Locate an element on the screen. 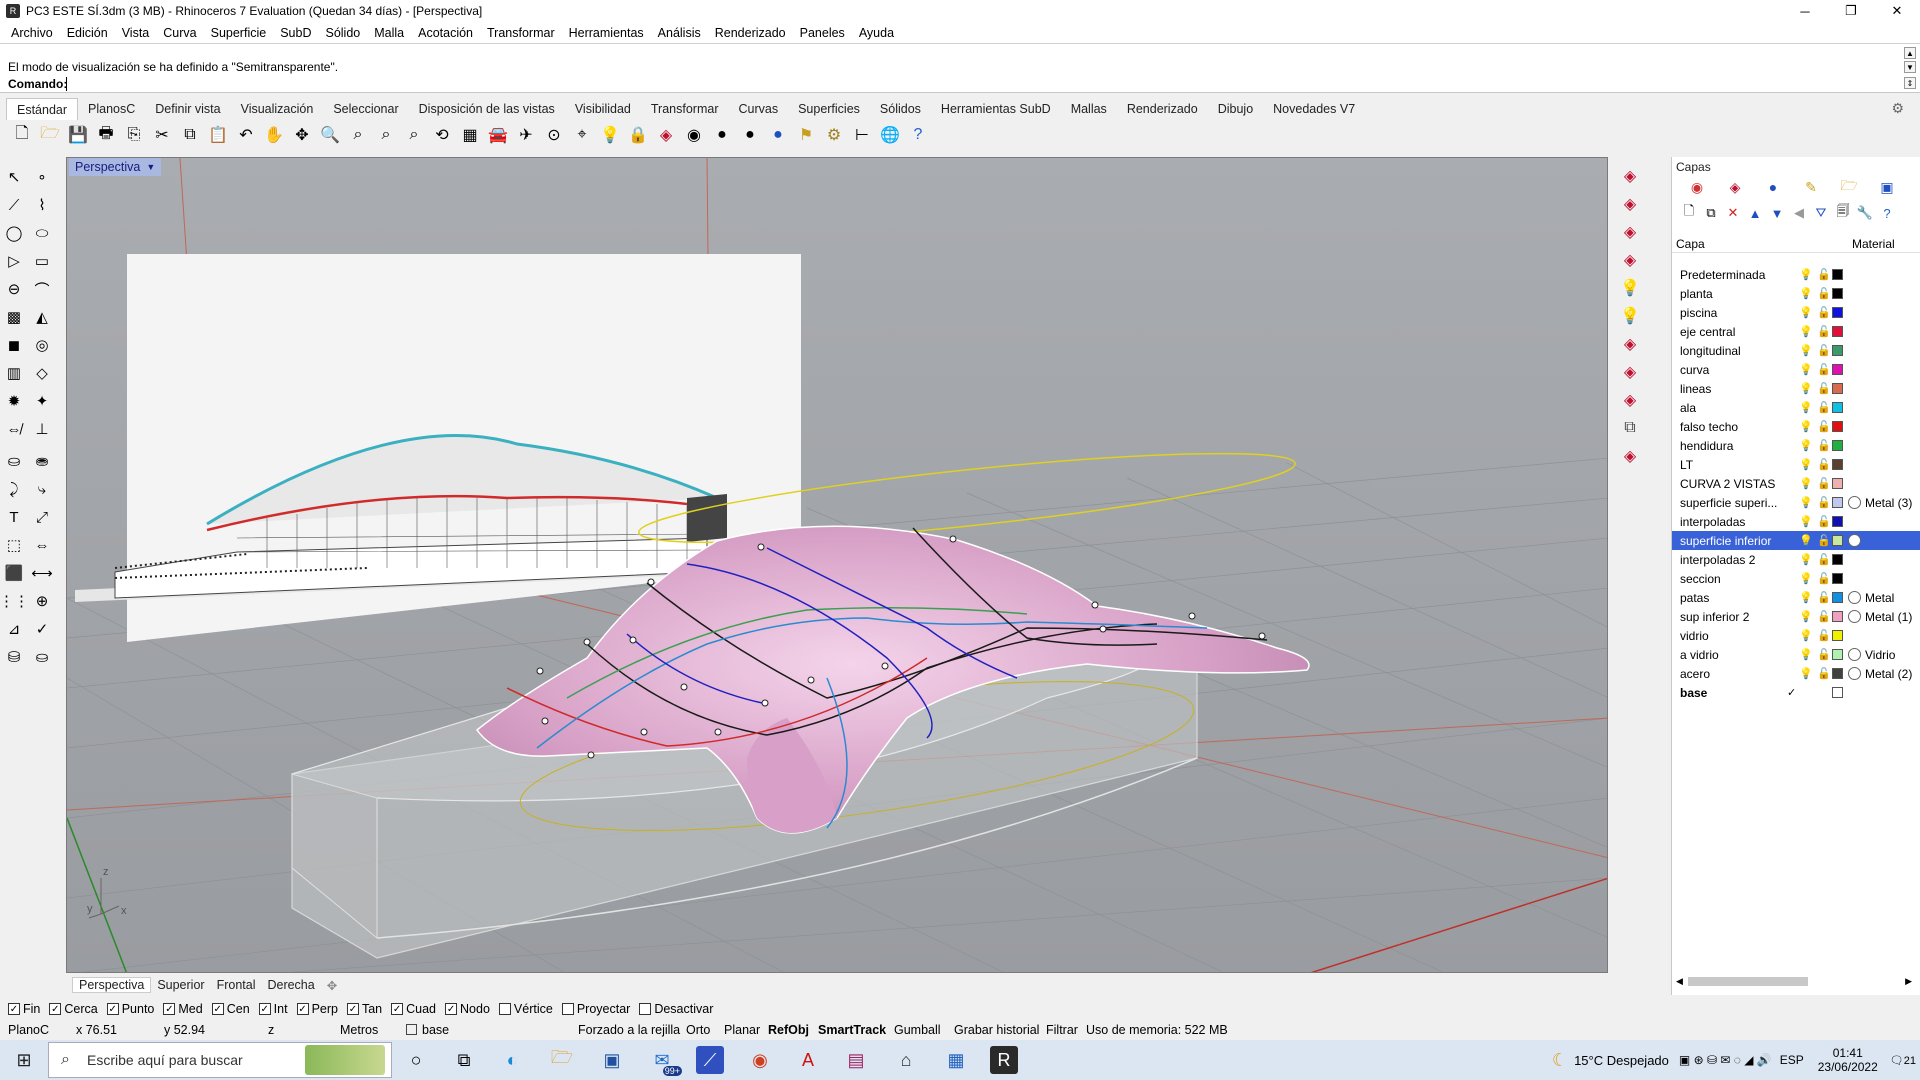  analyze-icon: ⊿ is located at coordinates (14, 629).